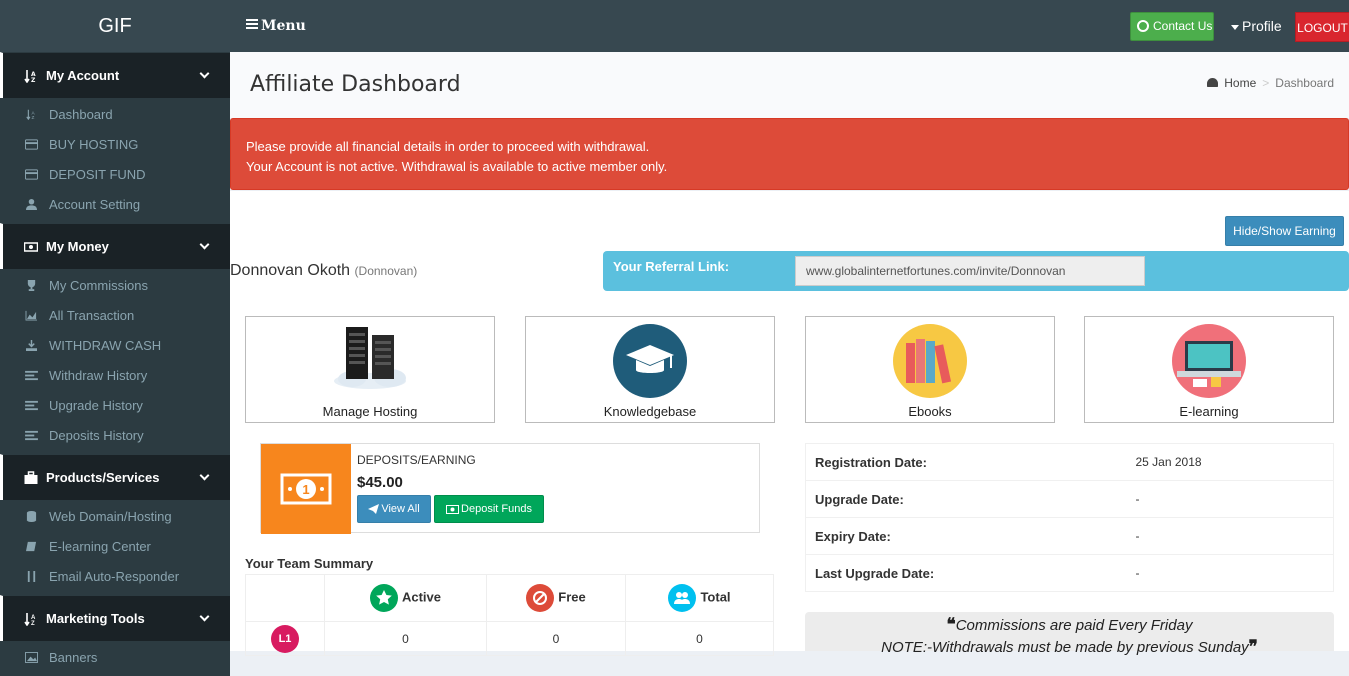 This screenshot has width=1349, height=676. I want to click on globe-icon, so click(1143, 25).